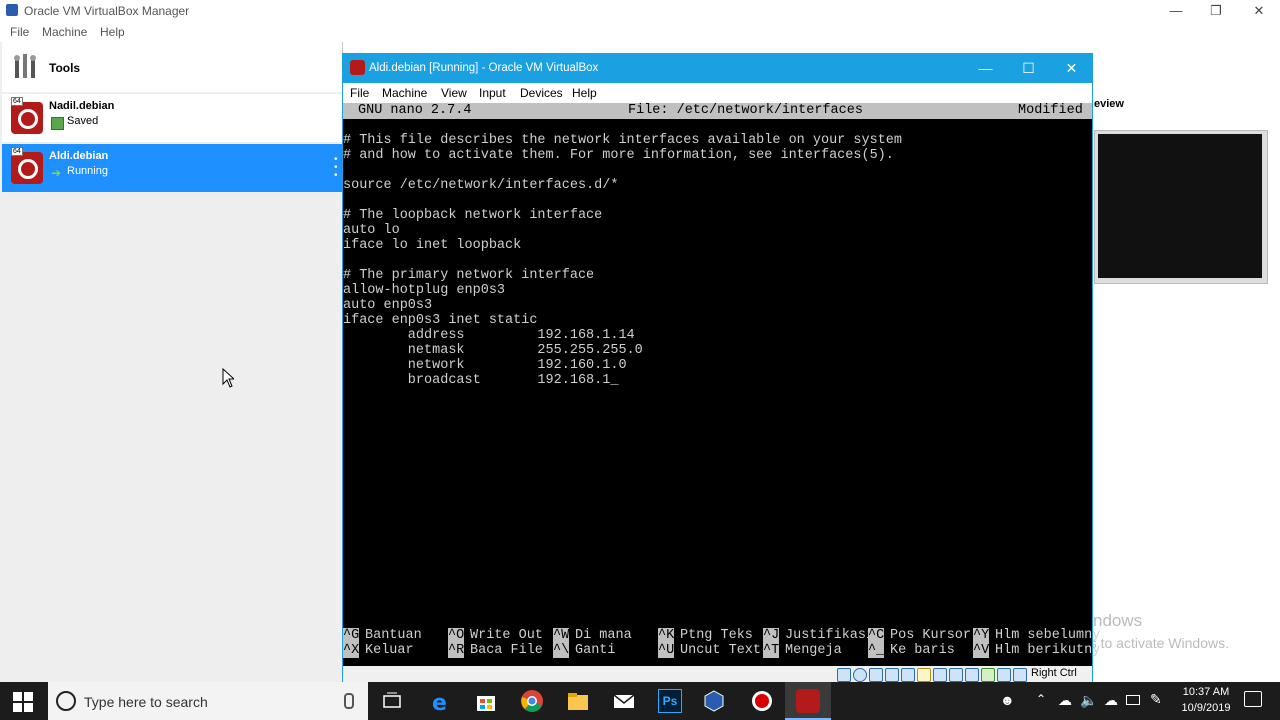  What do you see at coordinates (908, 675) in the screenshot?
I see `usb-icon` at bounding box center [908, 675].